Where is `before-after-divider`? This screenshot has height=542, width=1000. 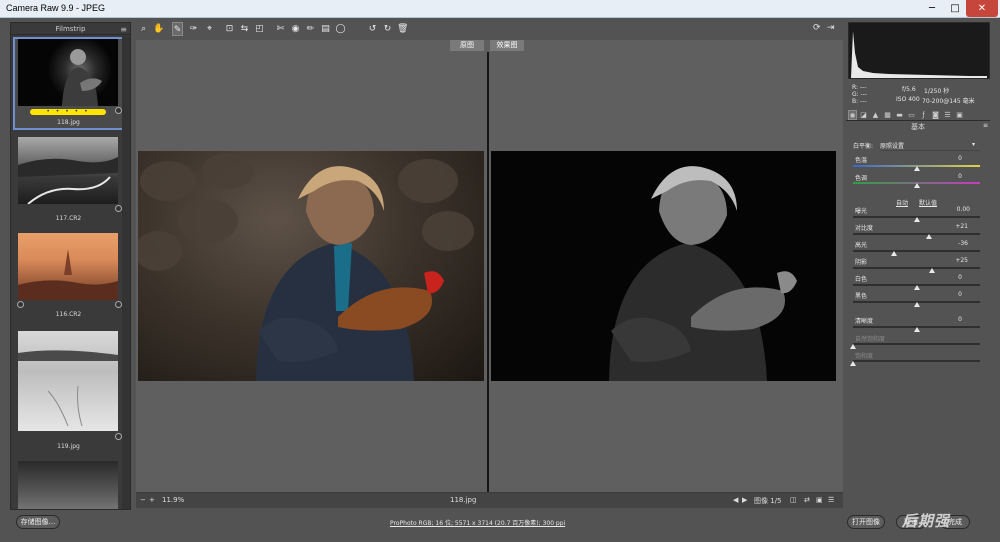 before-after-divider is located at coordinates (488, 272).